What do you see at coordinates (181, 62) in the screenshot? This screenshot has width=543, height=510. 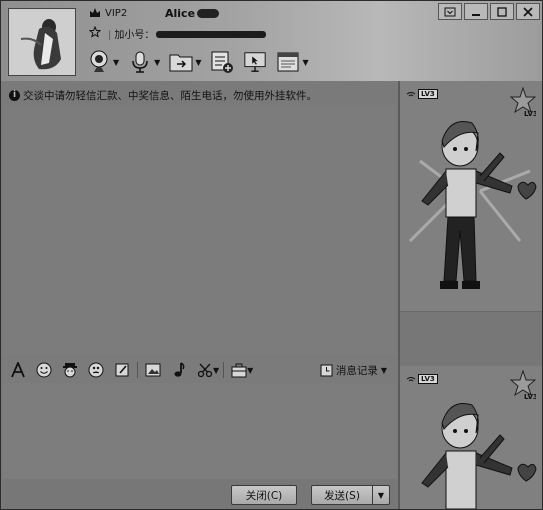 I see `folder-arrow-icon` at bounding box center [181, 62].